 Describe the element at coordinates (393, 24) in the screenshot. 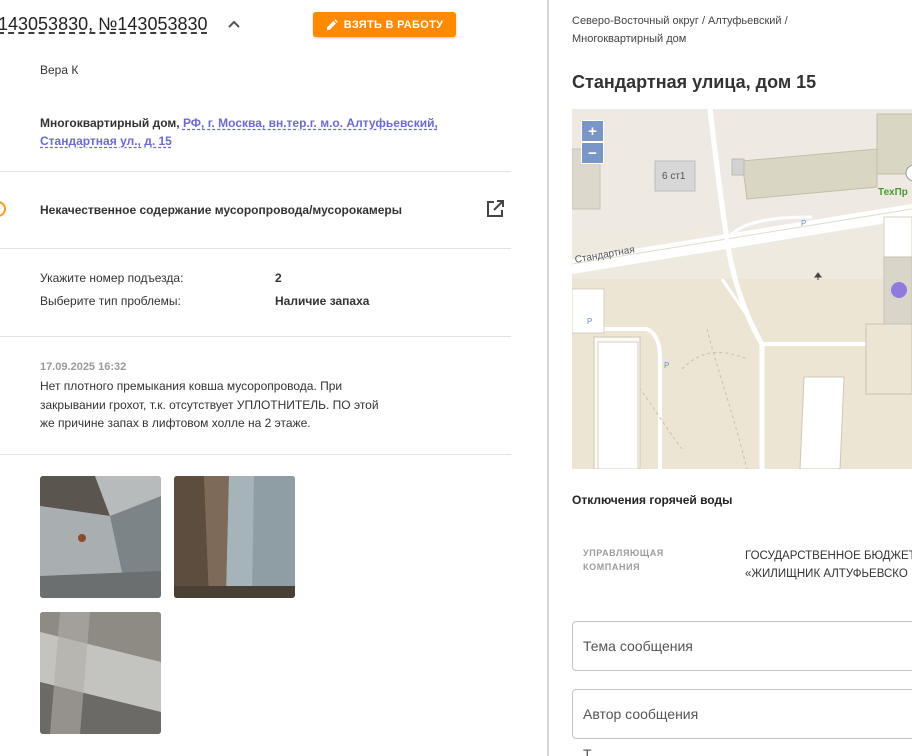

I see `take-to-work-label: ВЗЯТЬ В РАБОТУ` at that location.